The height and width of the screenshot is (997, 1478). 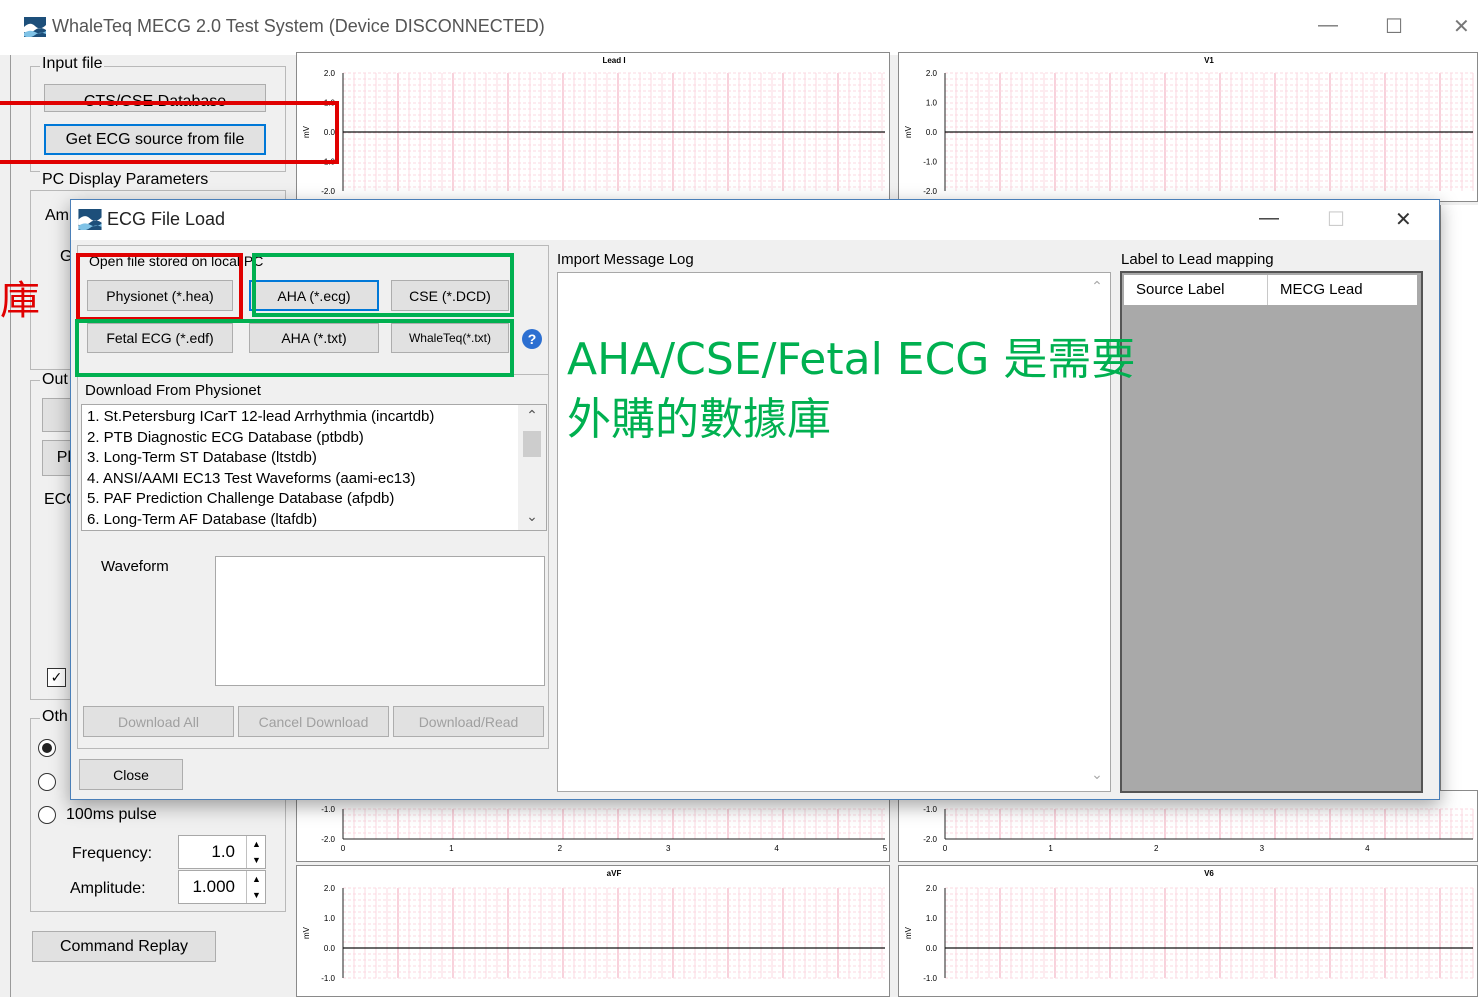 I want to click on display-checkbox: ✓, so click(x=56, y=677).